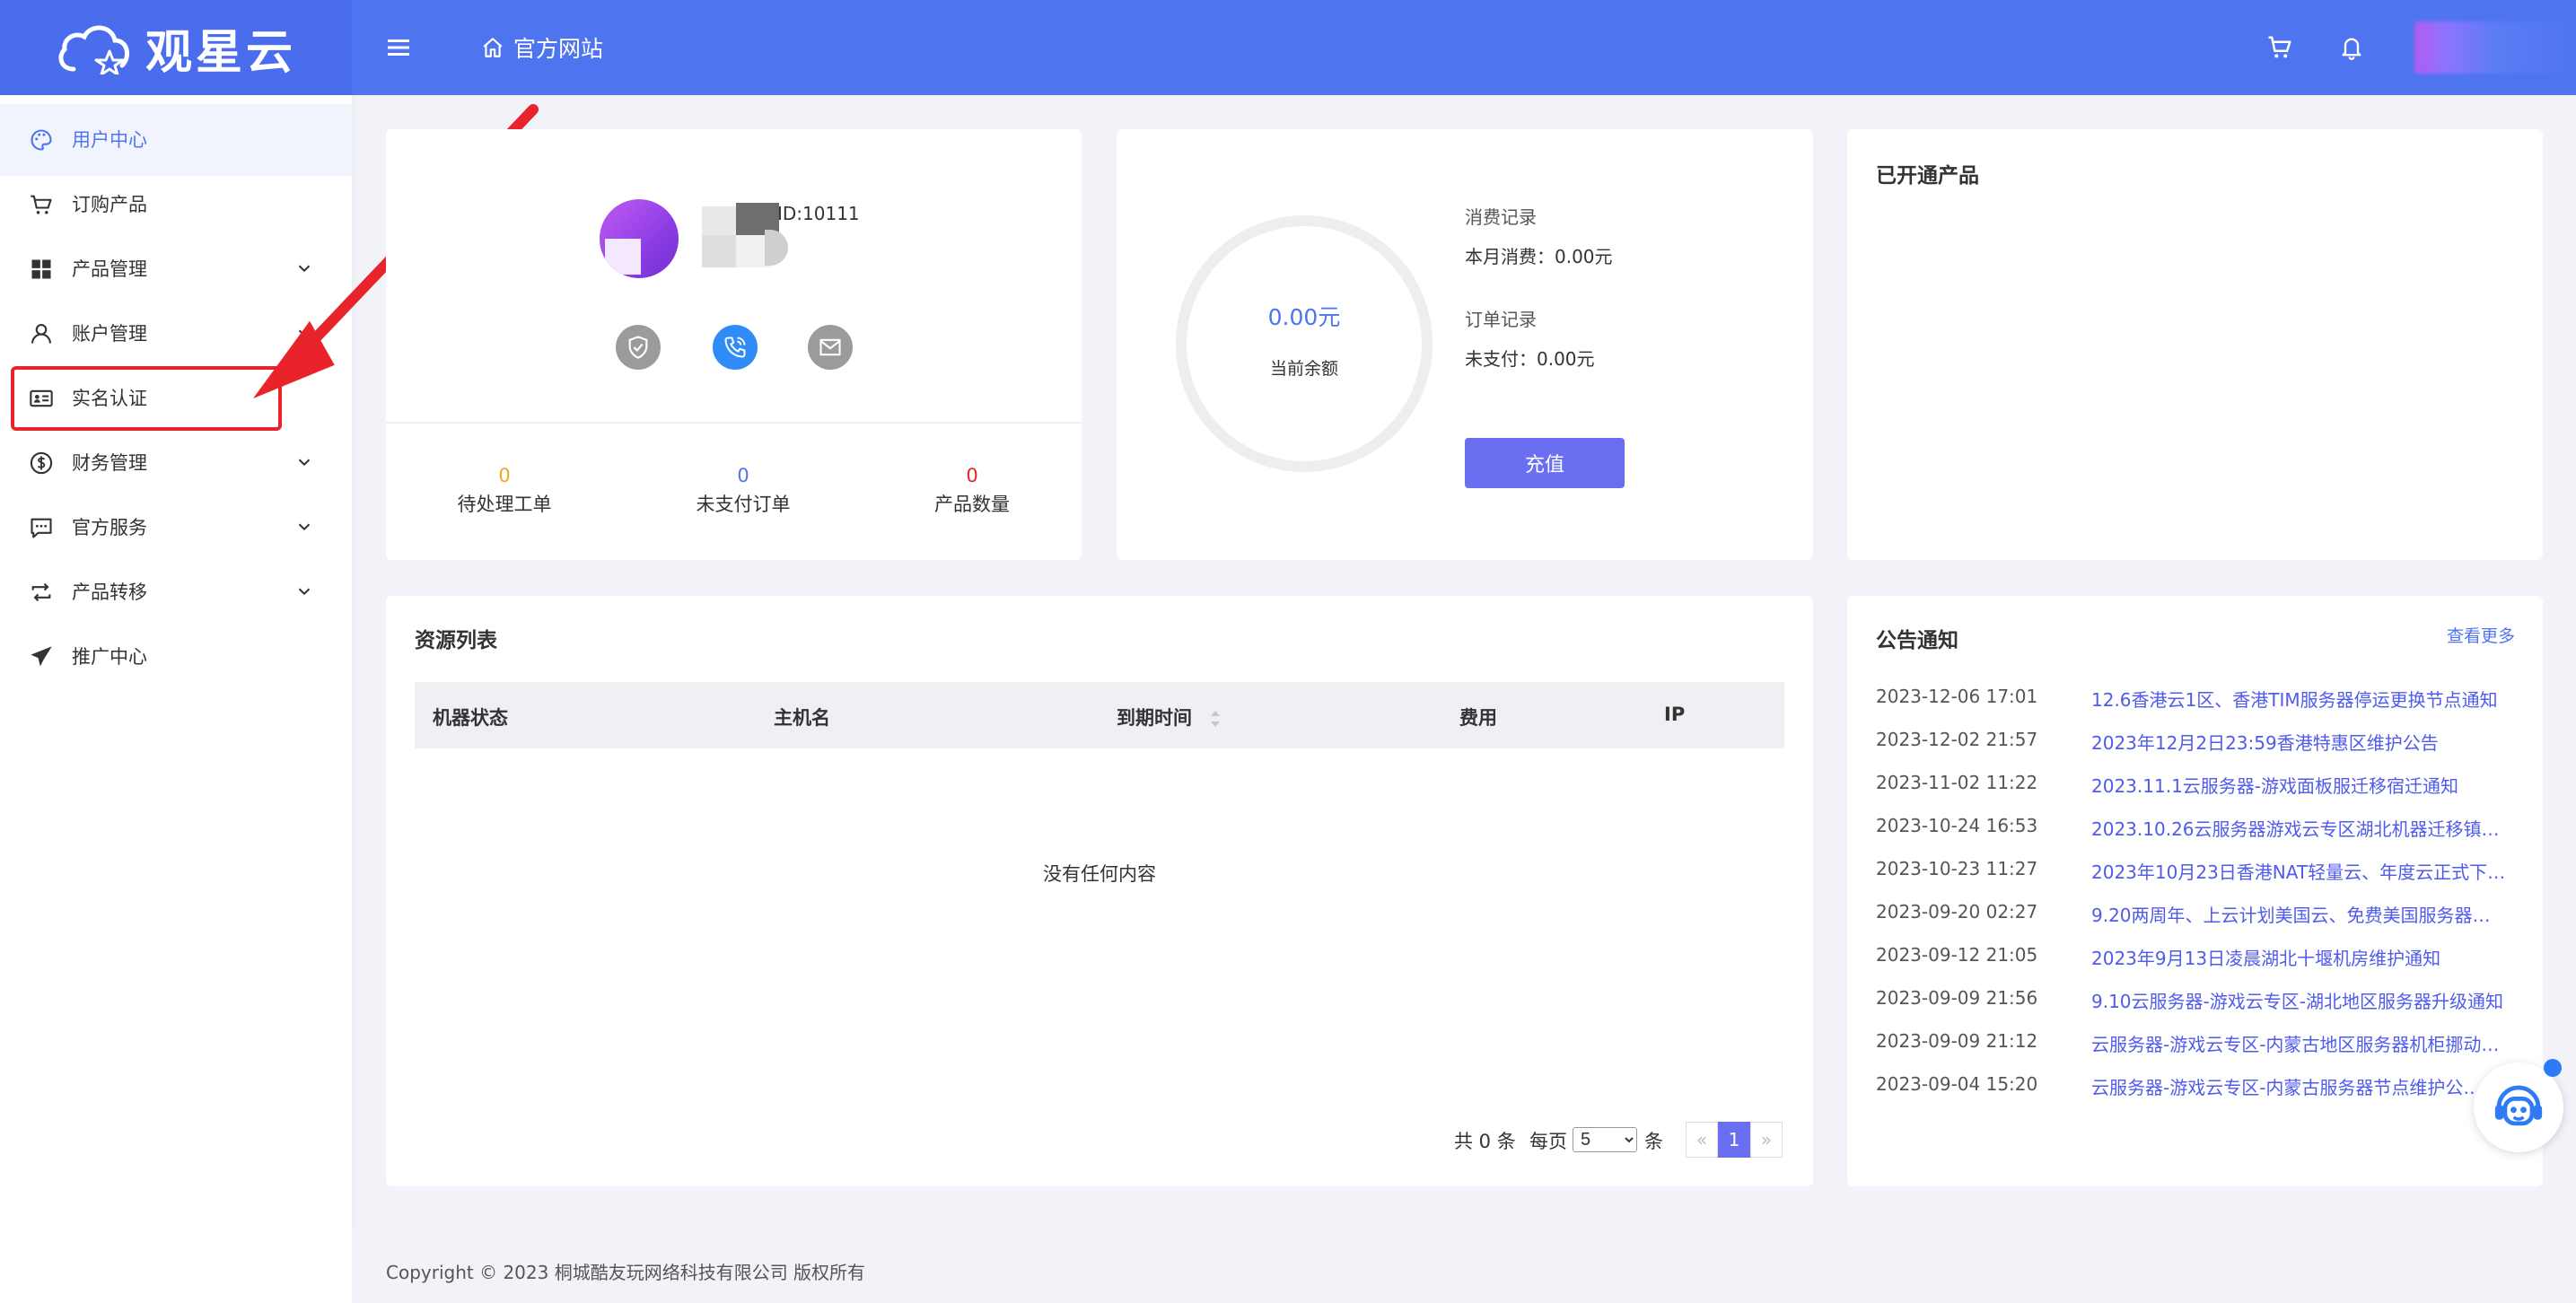 This screenshot has height=1303, width=2576. What do you see at coordinates (1766, 1140) in the screenshot?
I see `next-page-button: »` at bounding box center [1766, 1140].